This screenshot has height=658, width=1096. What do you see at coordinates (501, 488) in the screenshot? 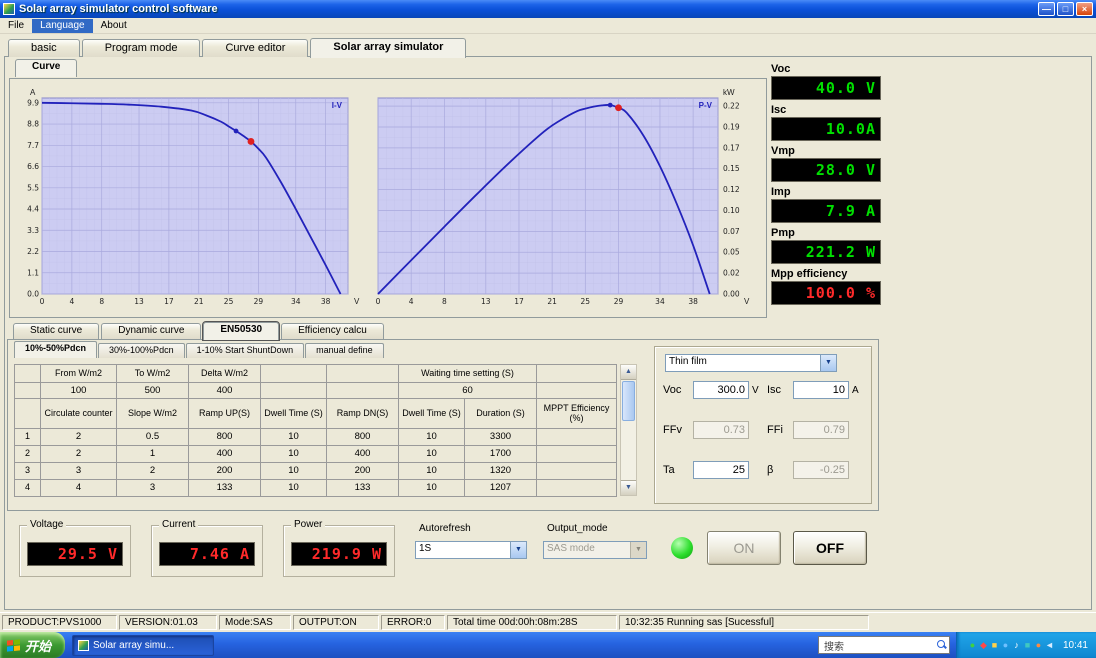
I see `table-cell: 1207` at bounding box center [501, 488].